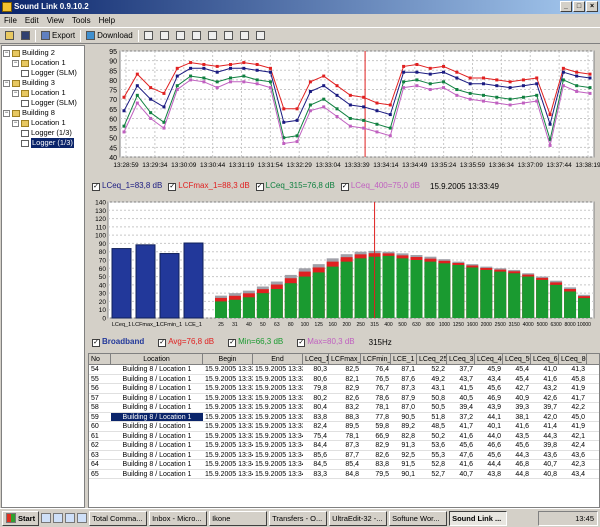 The image size is (600, 527). What do you see at coordinates (573, 359) in the screenshot?
I see `column-header: LCeq_80` at bounding box center [573, 359].